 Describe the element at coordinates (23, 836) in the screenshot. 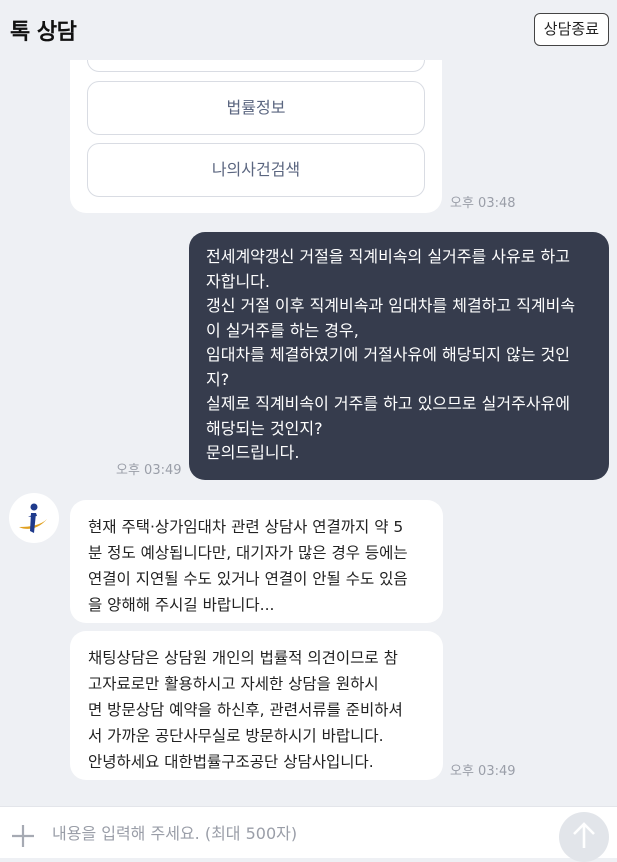

I see `plus-icon` at that location.